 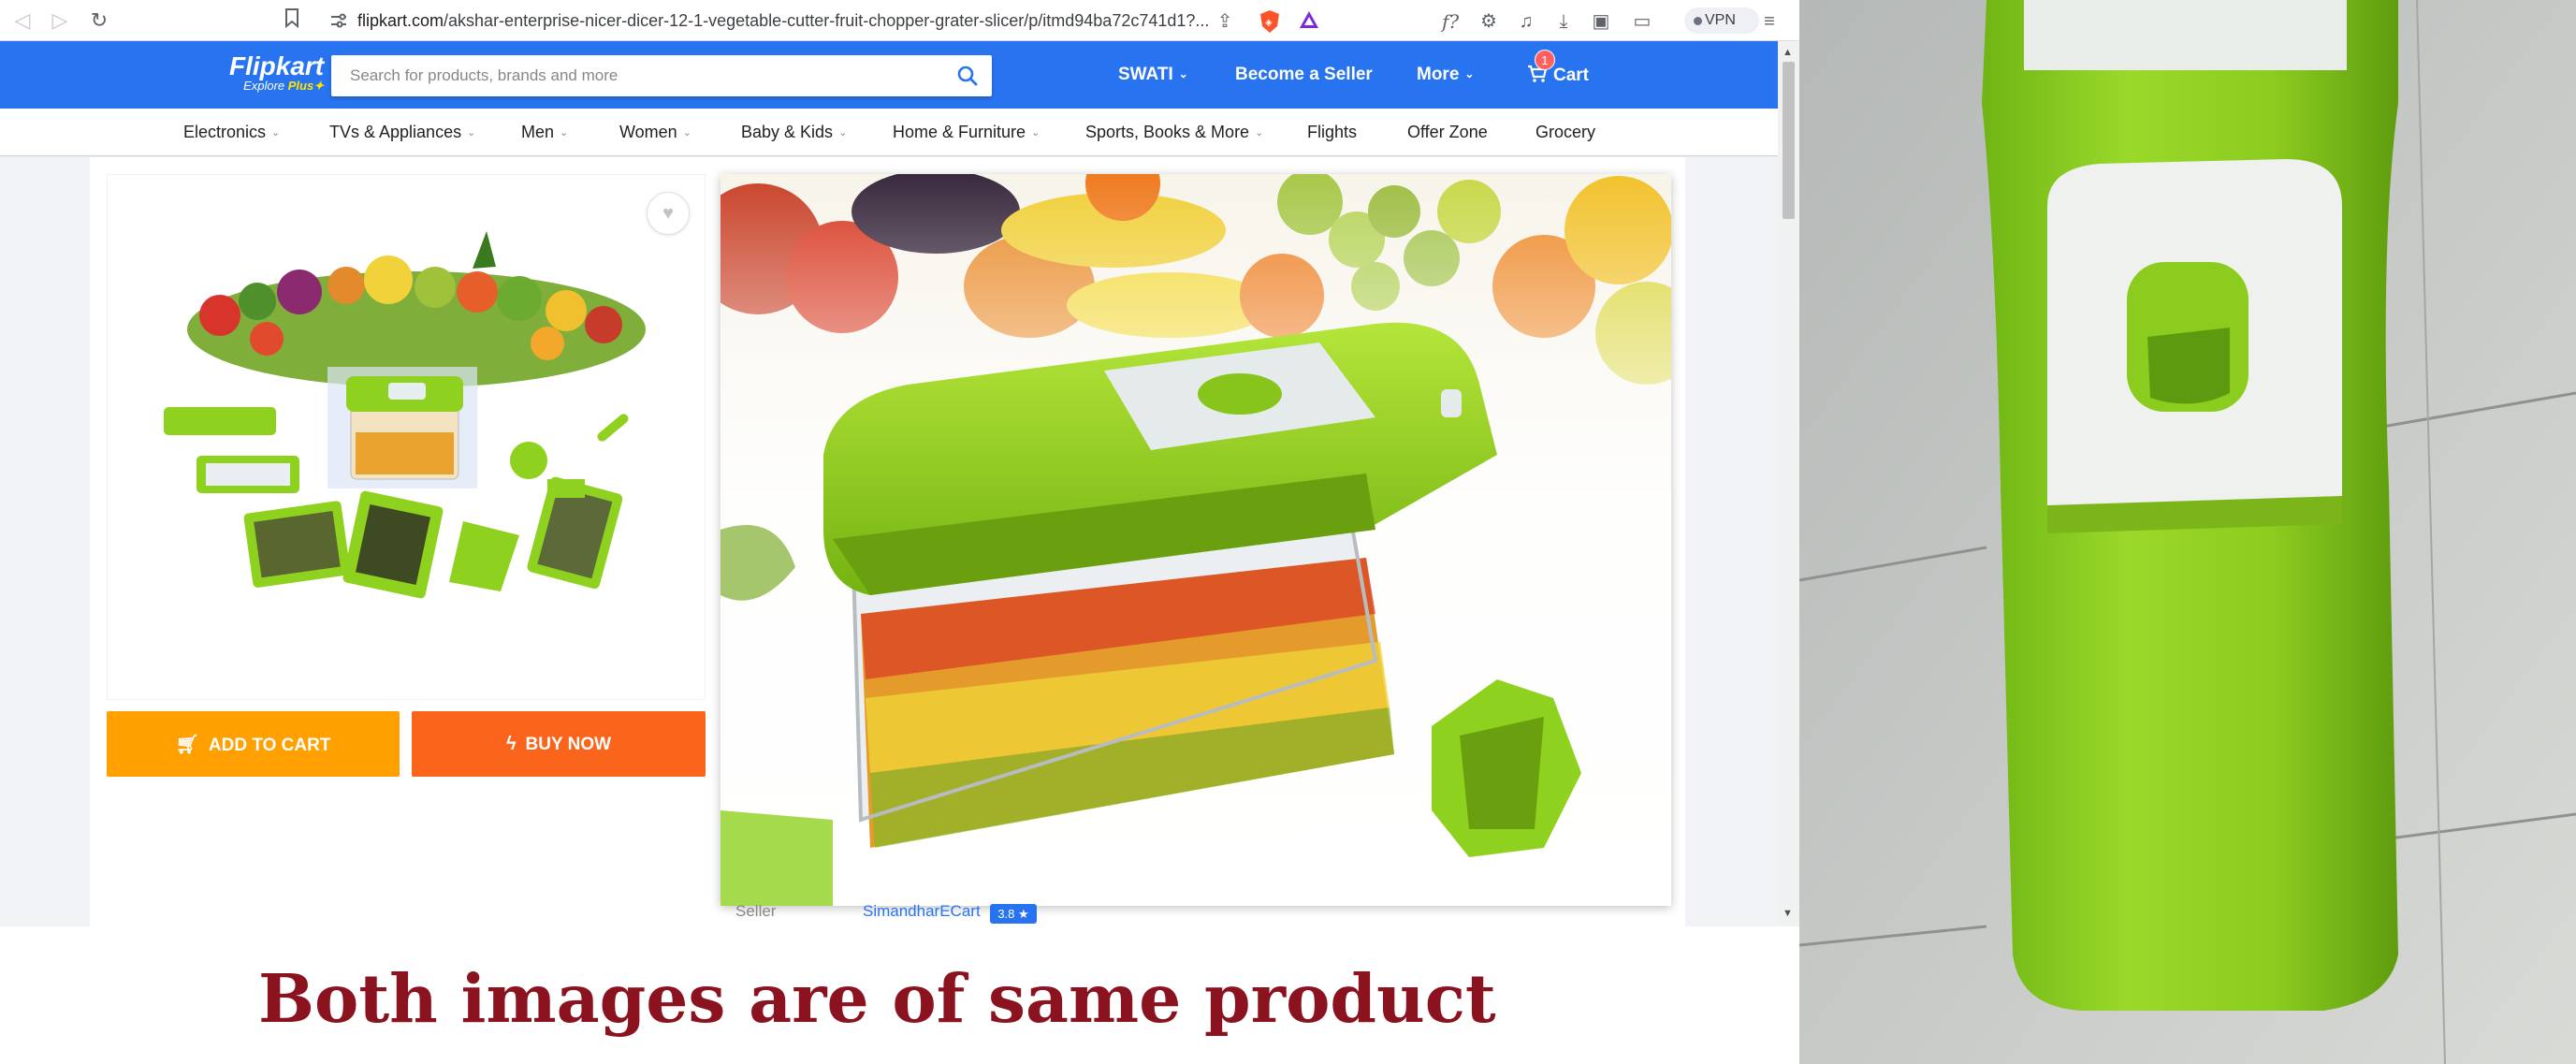 I want to click on cart-count-badge: 1, so click(x=1545, y=60).